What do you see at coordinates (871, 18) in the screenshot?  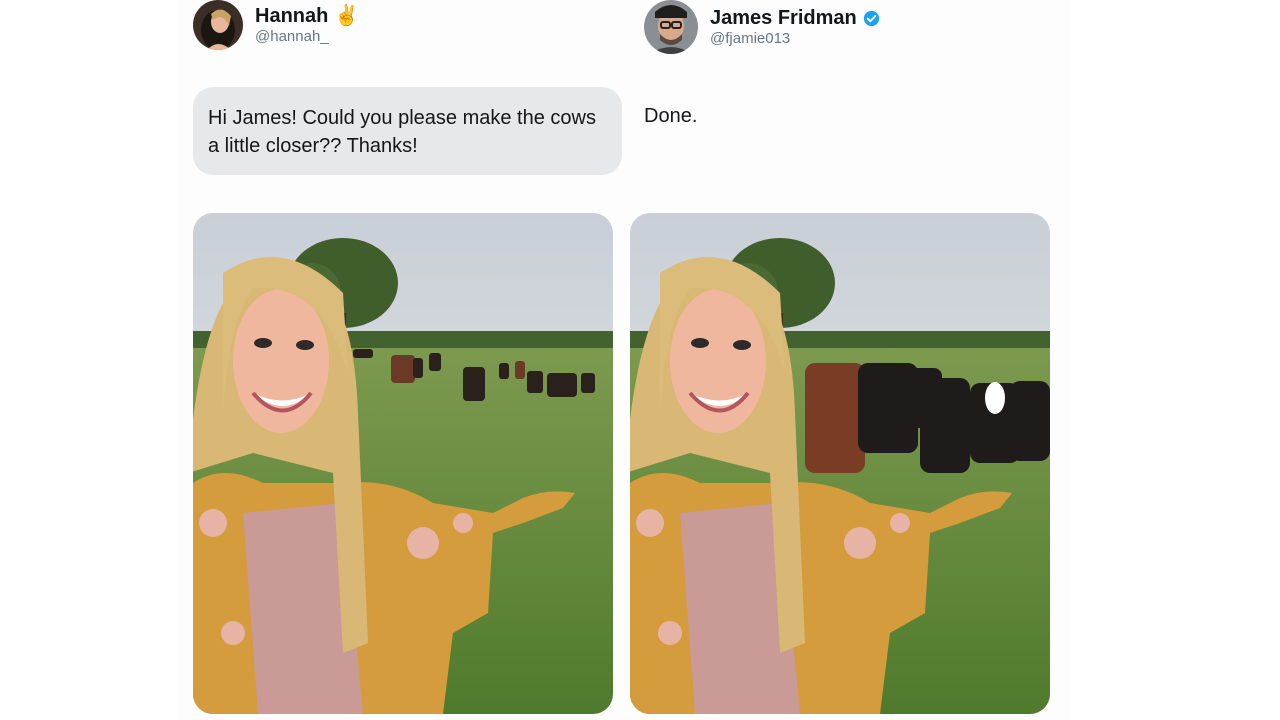 I see `verified-badge-icon` at bounding box center [871, 18].